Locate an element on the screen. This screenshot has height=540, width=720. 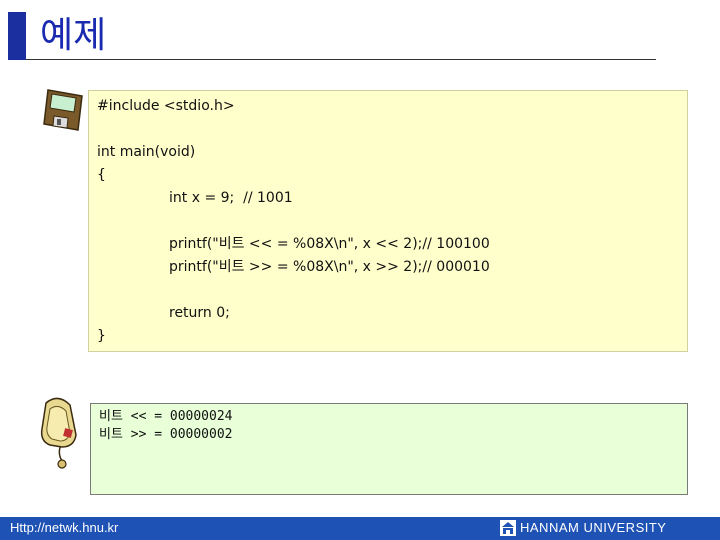
output-line: 비트 >> = 00000002 is located at coordinates (166, 434).